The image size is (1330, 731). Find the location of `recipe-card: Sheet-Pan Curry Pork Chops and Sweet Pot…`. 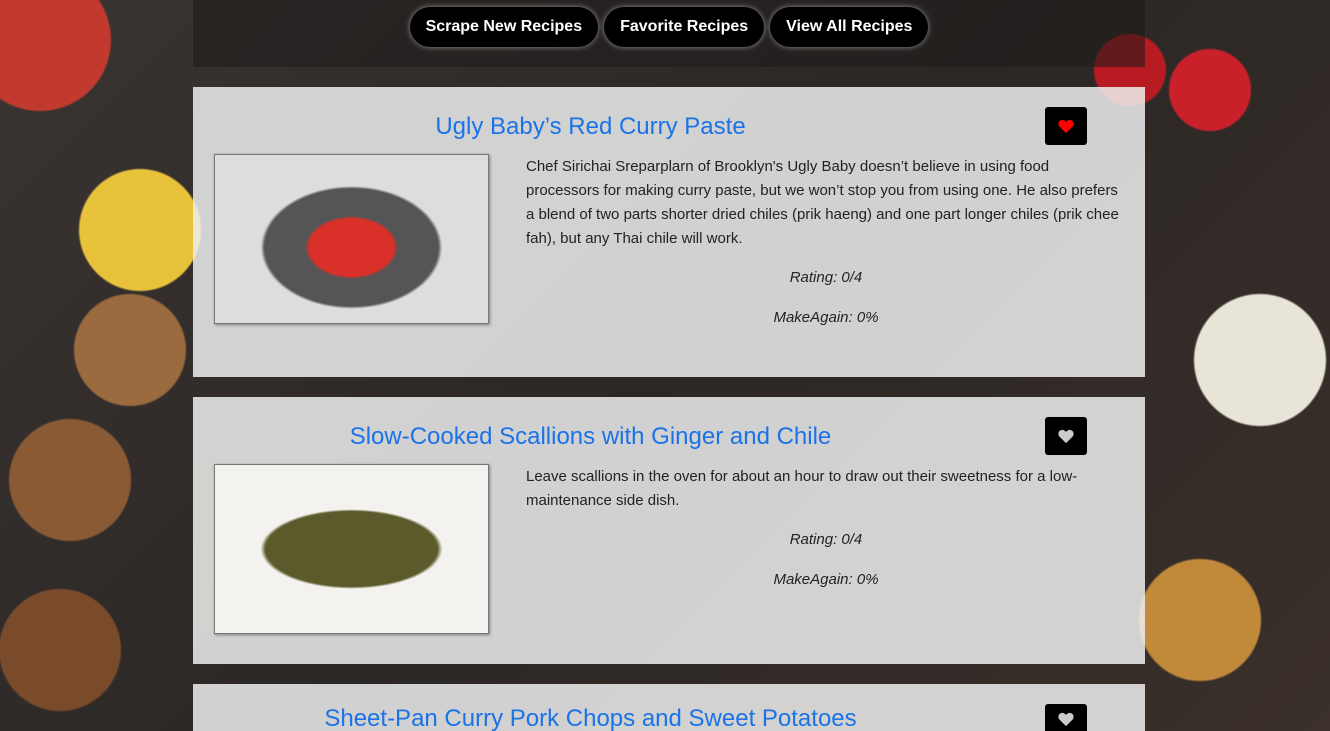

recipe-card: Sheet-Pan Curry Pork Chops and Sweet Pot… is located at coordinates (669, 707).